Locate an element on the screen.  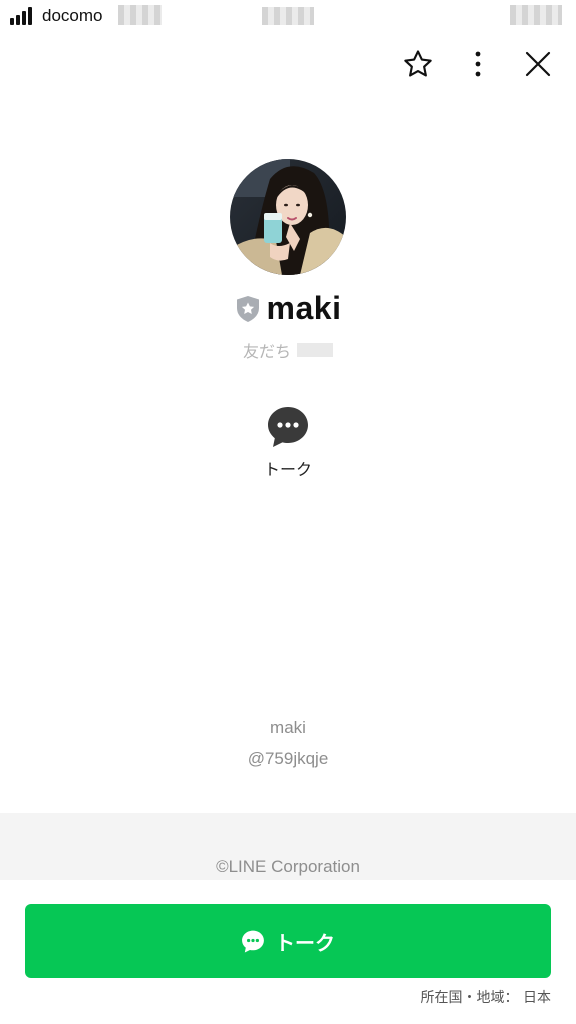
redacted-clock is located at coordinates (288, 16).